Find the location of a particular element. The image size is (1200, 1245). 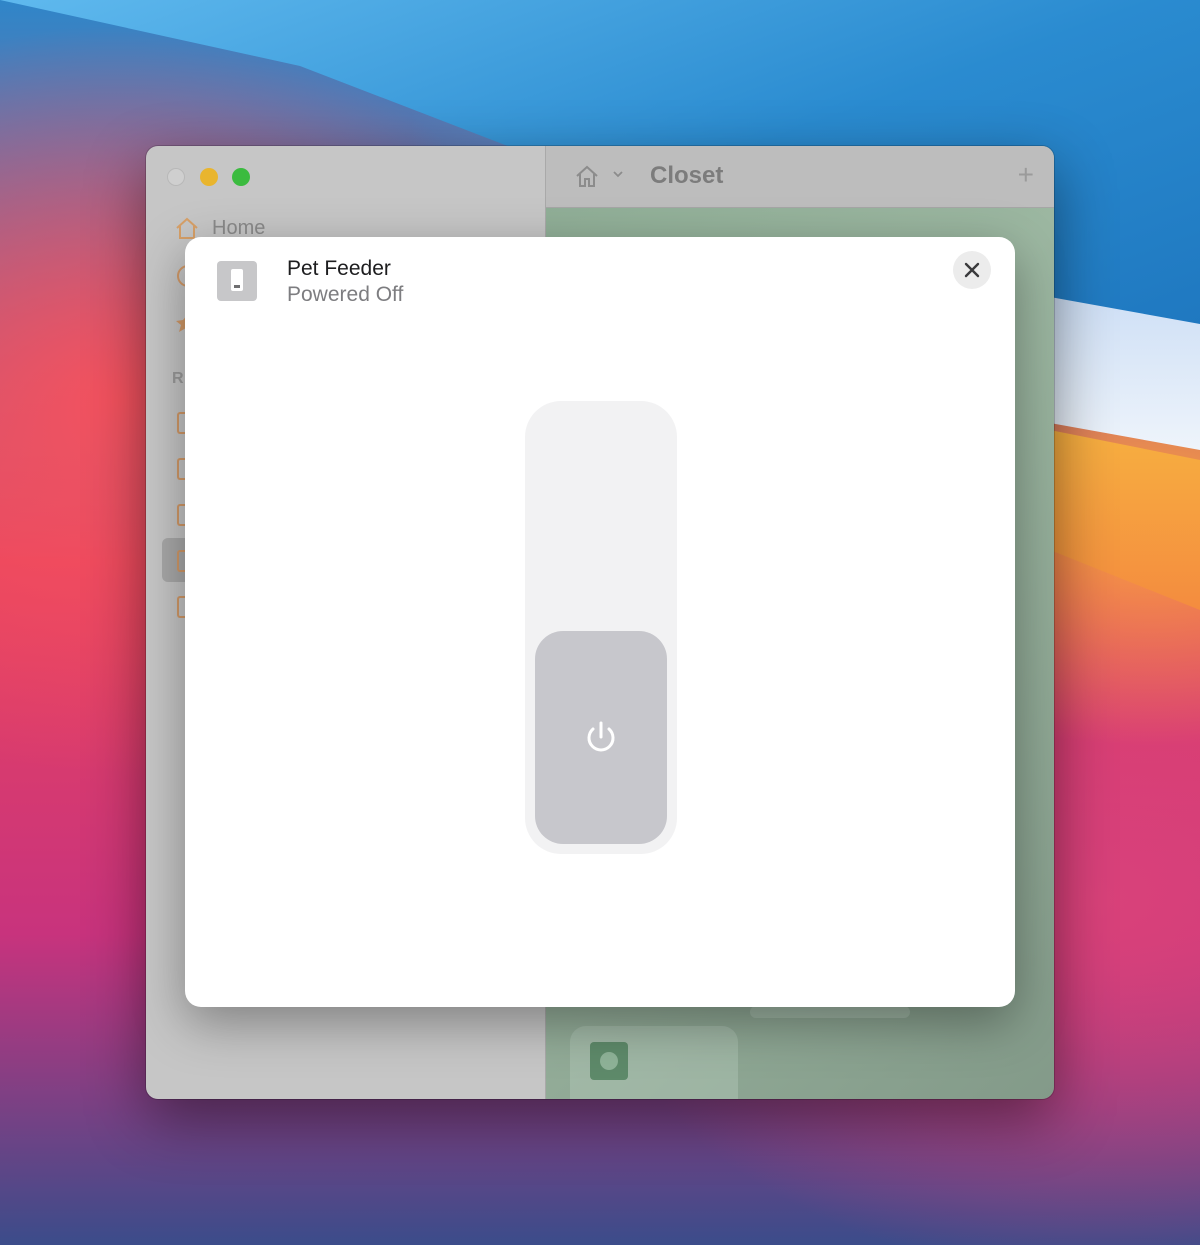

switch-icon is located at coordinates (237, 281).